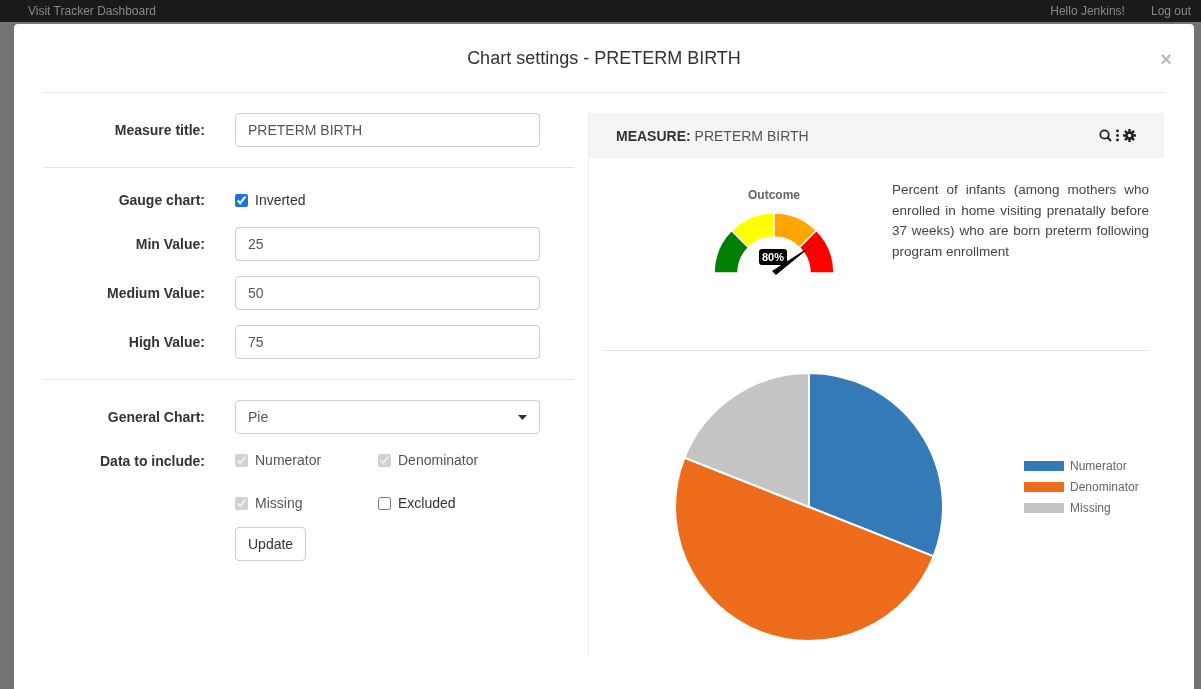  I want to click on panel-title: MEASURE: PRETERM BIRTH, so click(712, 135).